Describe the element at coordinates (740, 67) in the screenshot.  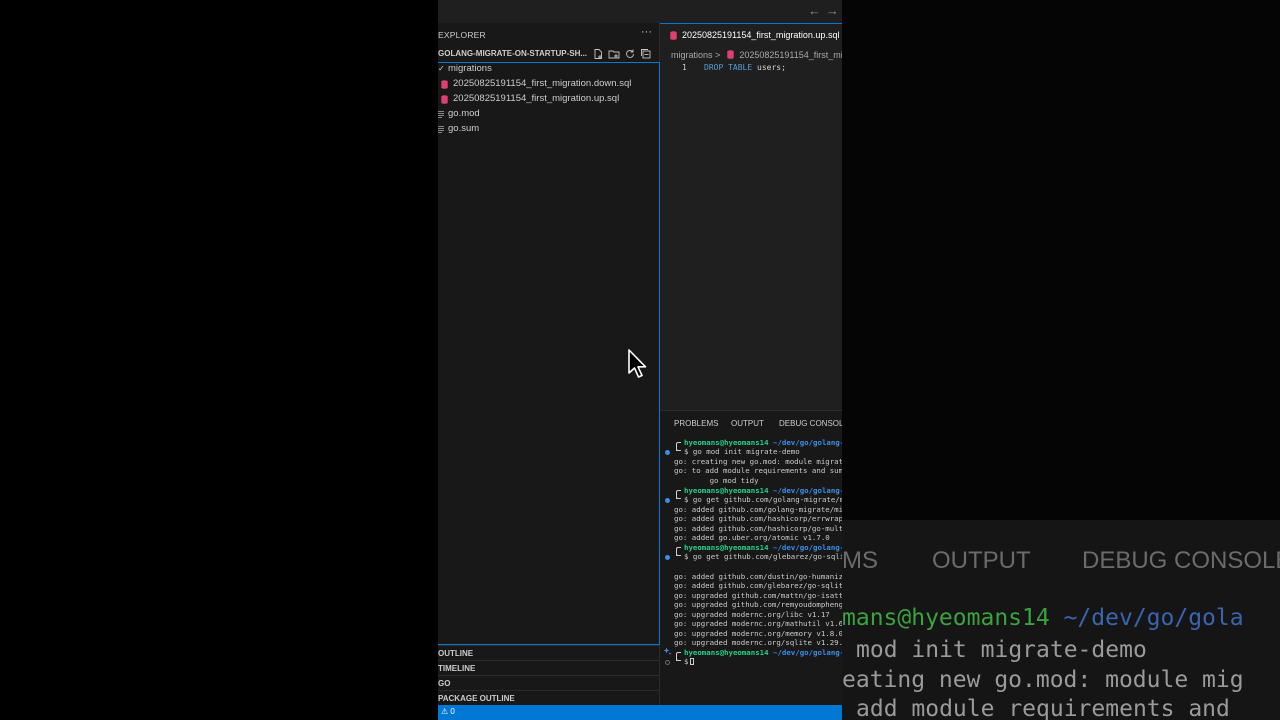
I see `keyword-table: TABLE` at that location.